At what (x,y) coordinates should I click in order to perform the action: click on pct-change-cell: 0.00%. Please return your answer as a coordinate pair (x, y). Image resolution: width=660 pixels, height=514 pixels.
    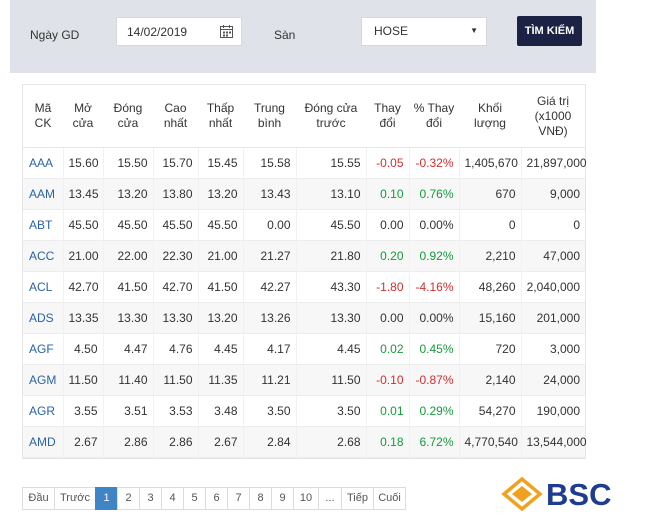
    Looking at the image, I should click on (433, 318).